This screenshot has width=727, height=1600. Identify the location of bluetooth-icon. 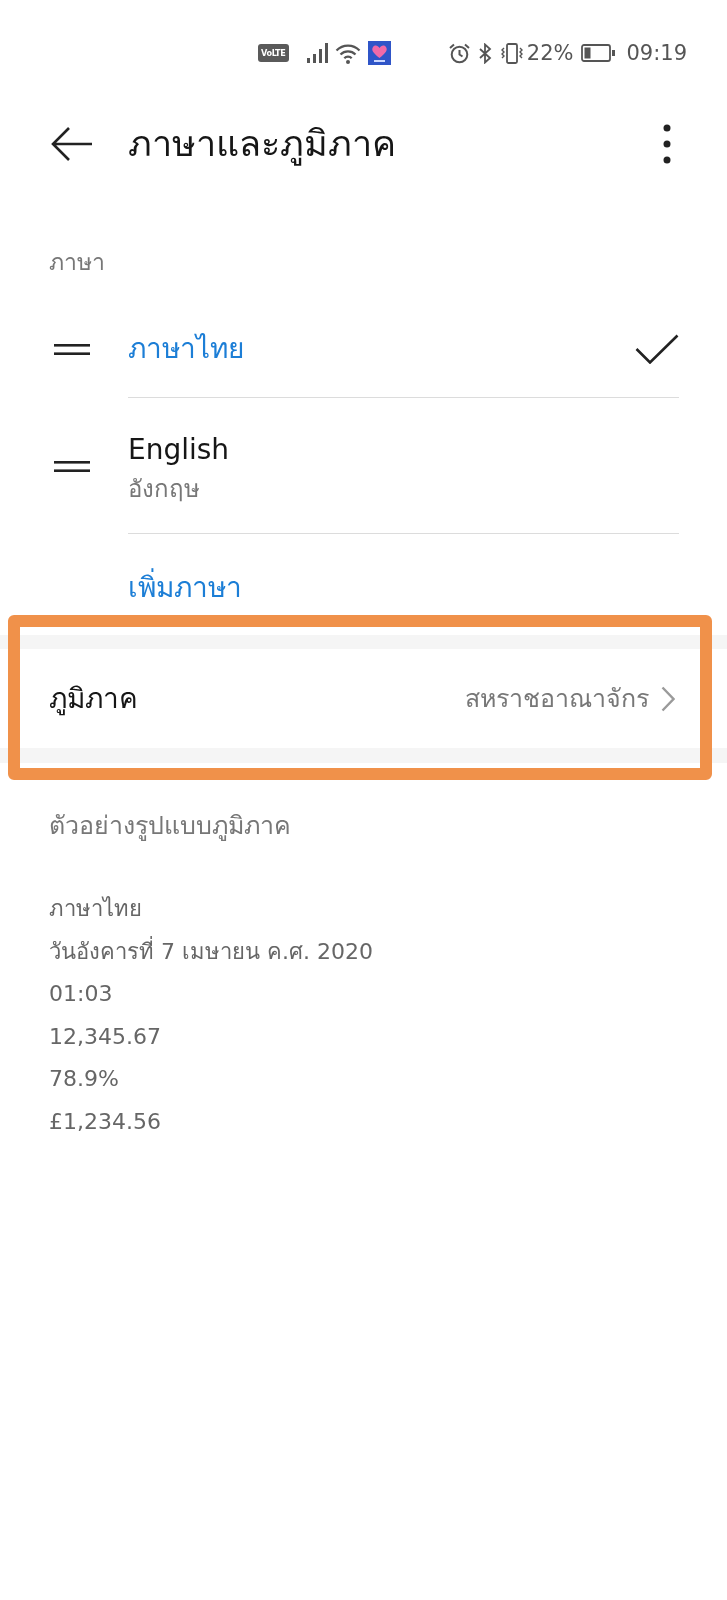
(485, 53).